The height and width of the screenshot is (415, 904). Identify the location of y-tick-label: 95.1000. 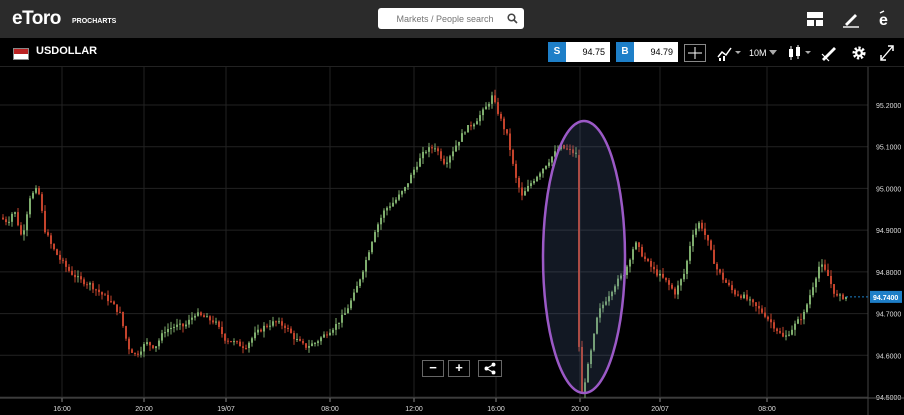
(888, 148).